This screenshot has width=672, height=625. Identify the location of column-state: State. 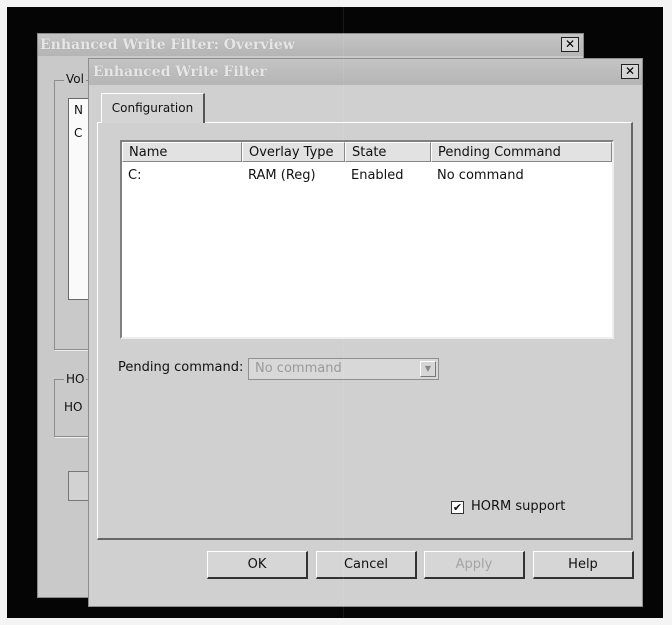
(388, 152).